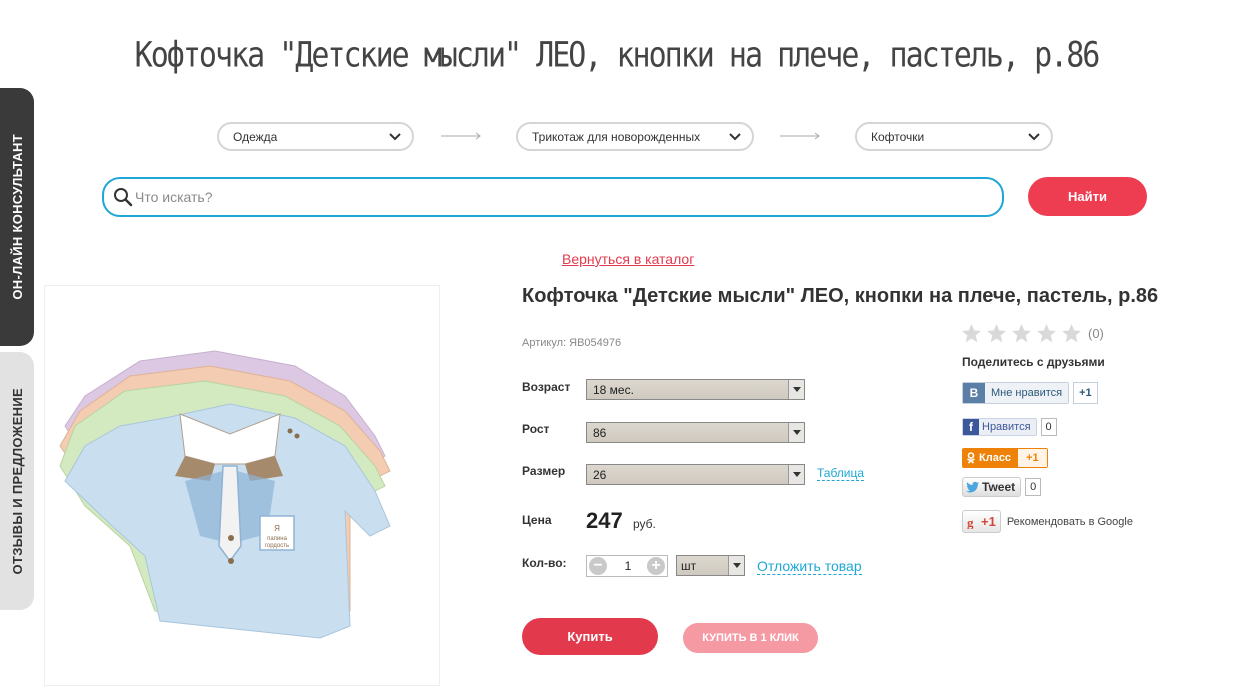 This screenshot has height=691, width=1233. I want to click on price-label: Цена, so click(537, 520).